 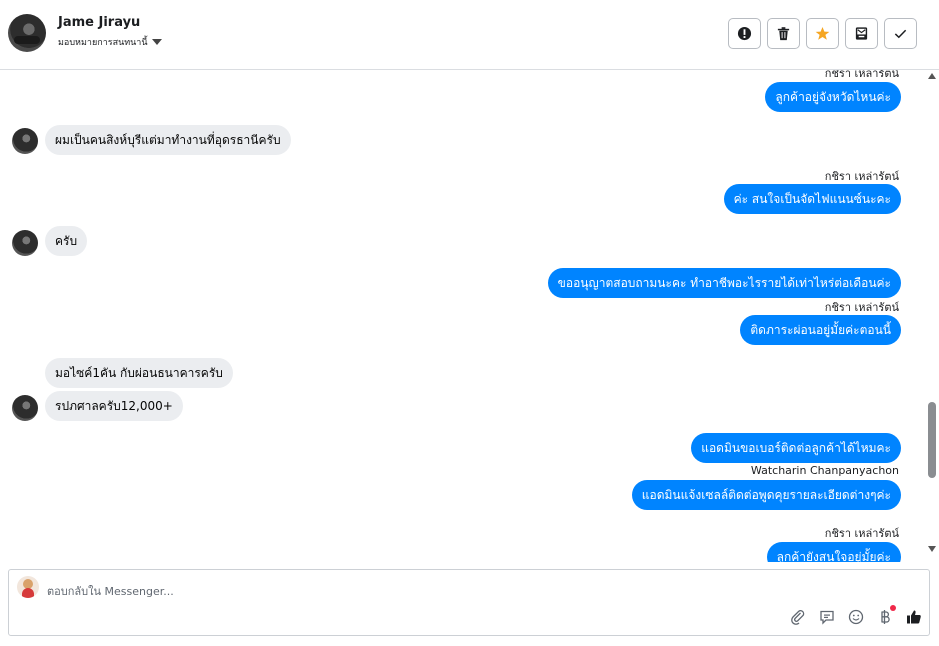 What do you see at coordinates (824, 470) in the screenshot?
I see `sender-label: Watcharin Chanpanyachon` at bounding box center [824, 470].